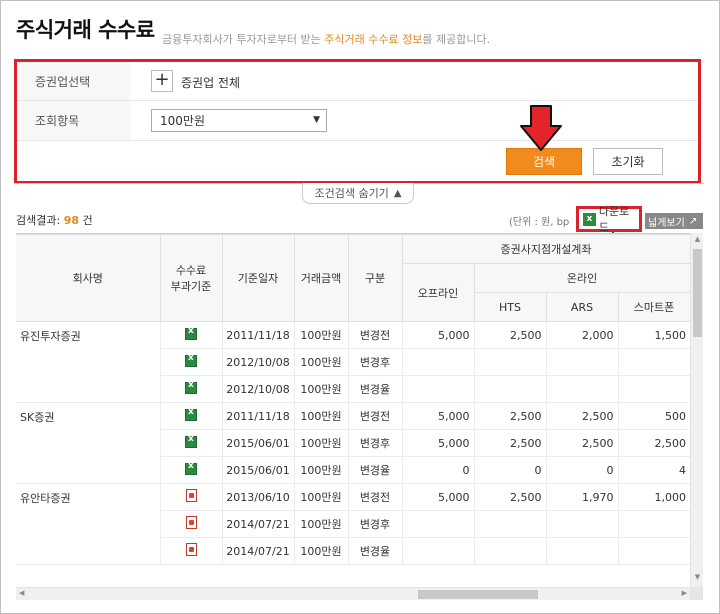  I want to click on offline-cell: 0, so click(437, 470).